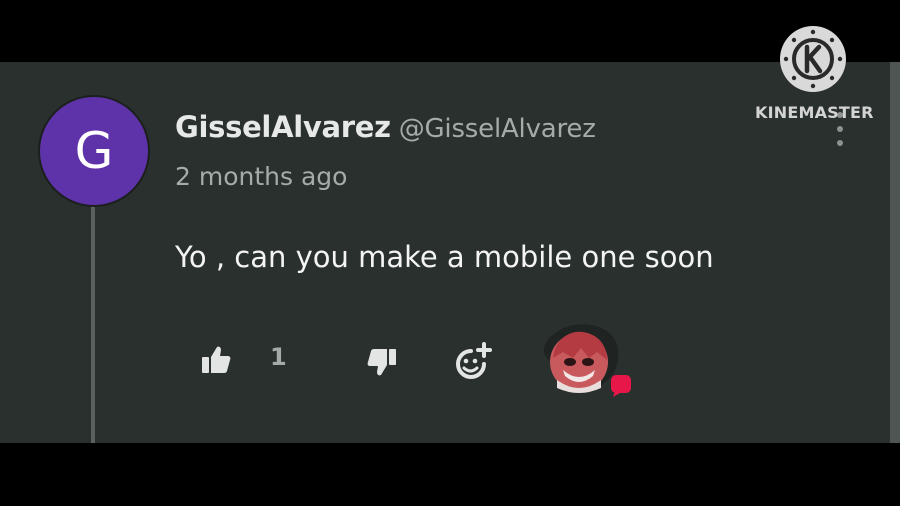  I want to click on timestamp: 2 months ago, so click(261, 176).